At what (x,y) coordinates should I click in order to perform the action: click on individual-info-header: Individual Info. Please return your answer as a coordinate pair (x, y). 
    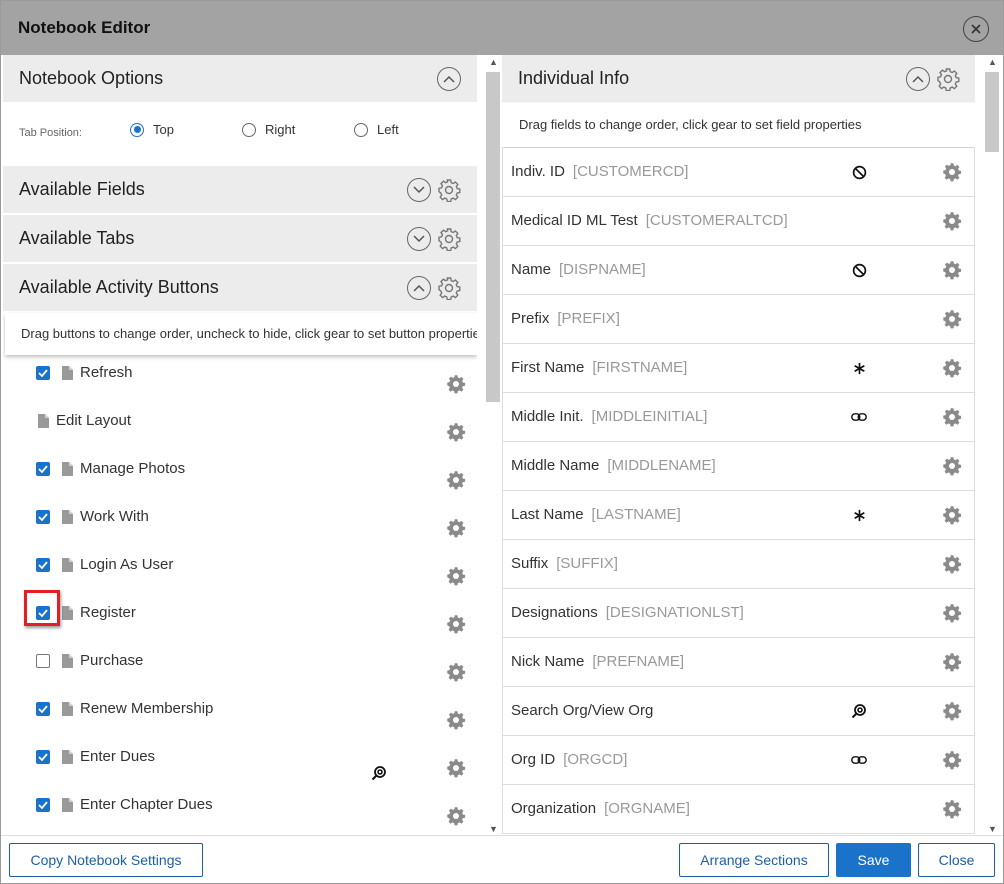
    Looking at the image, I should click on (738, 79).